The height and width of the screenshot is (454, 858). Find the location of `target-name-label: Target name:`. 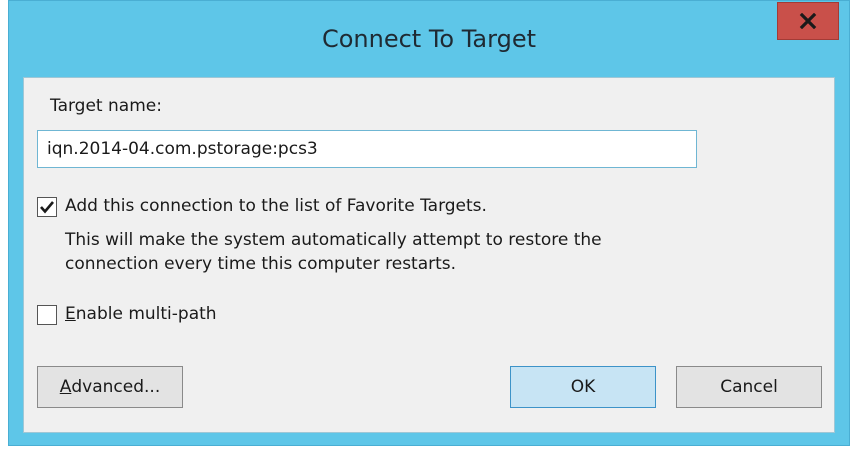

target-name-label: Target name: is located at coordinates (106, 106).